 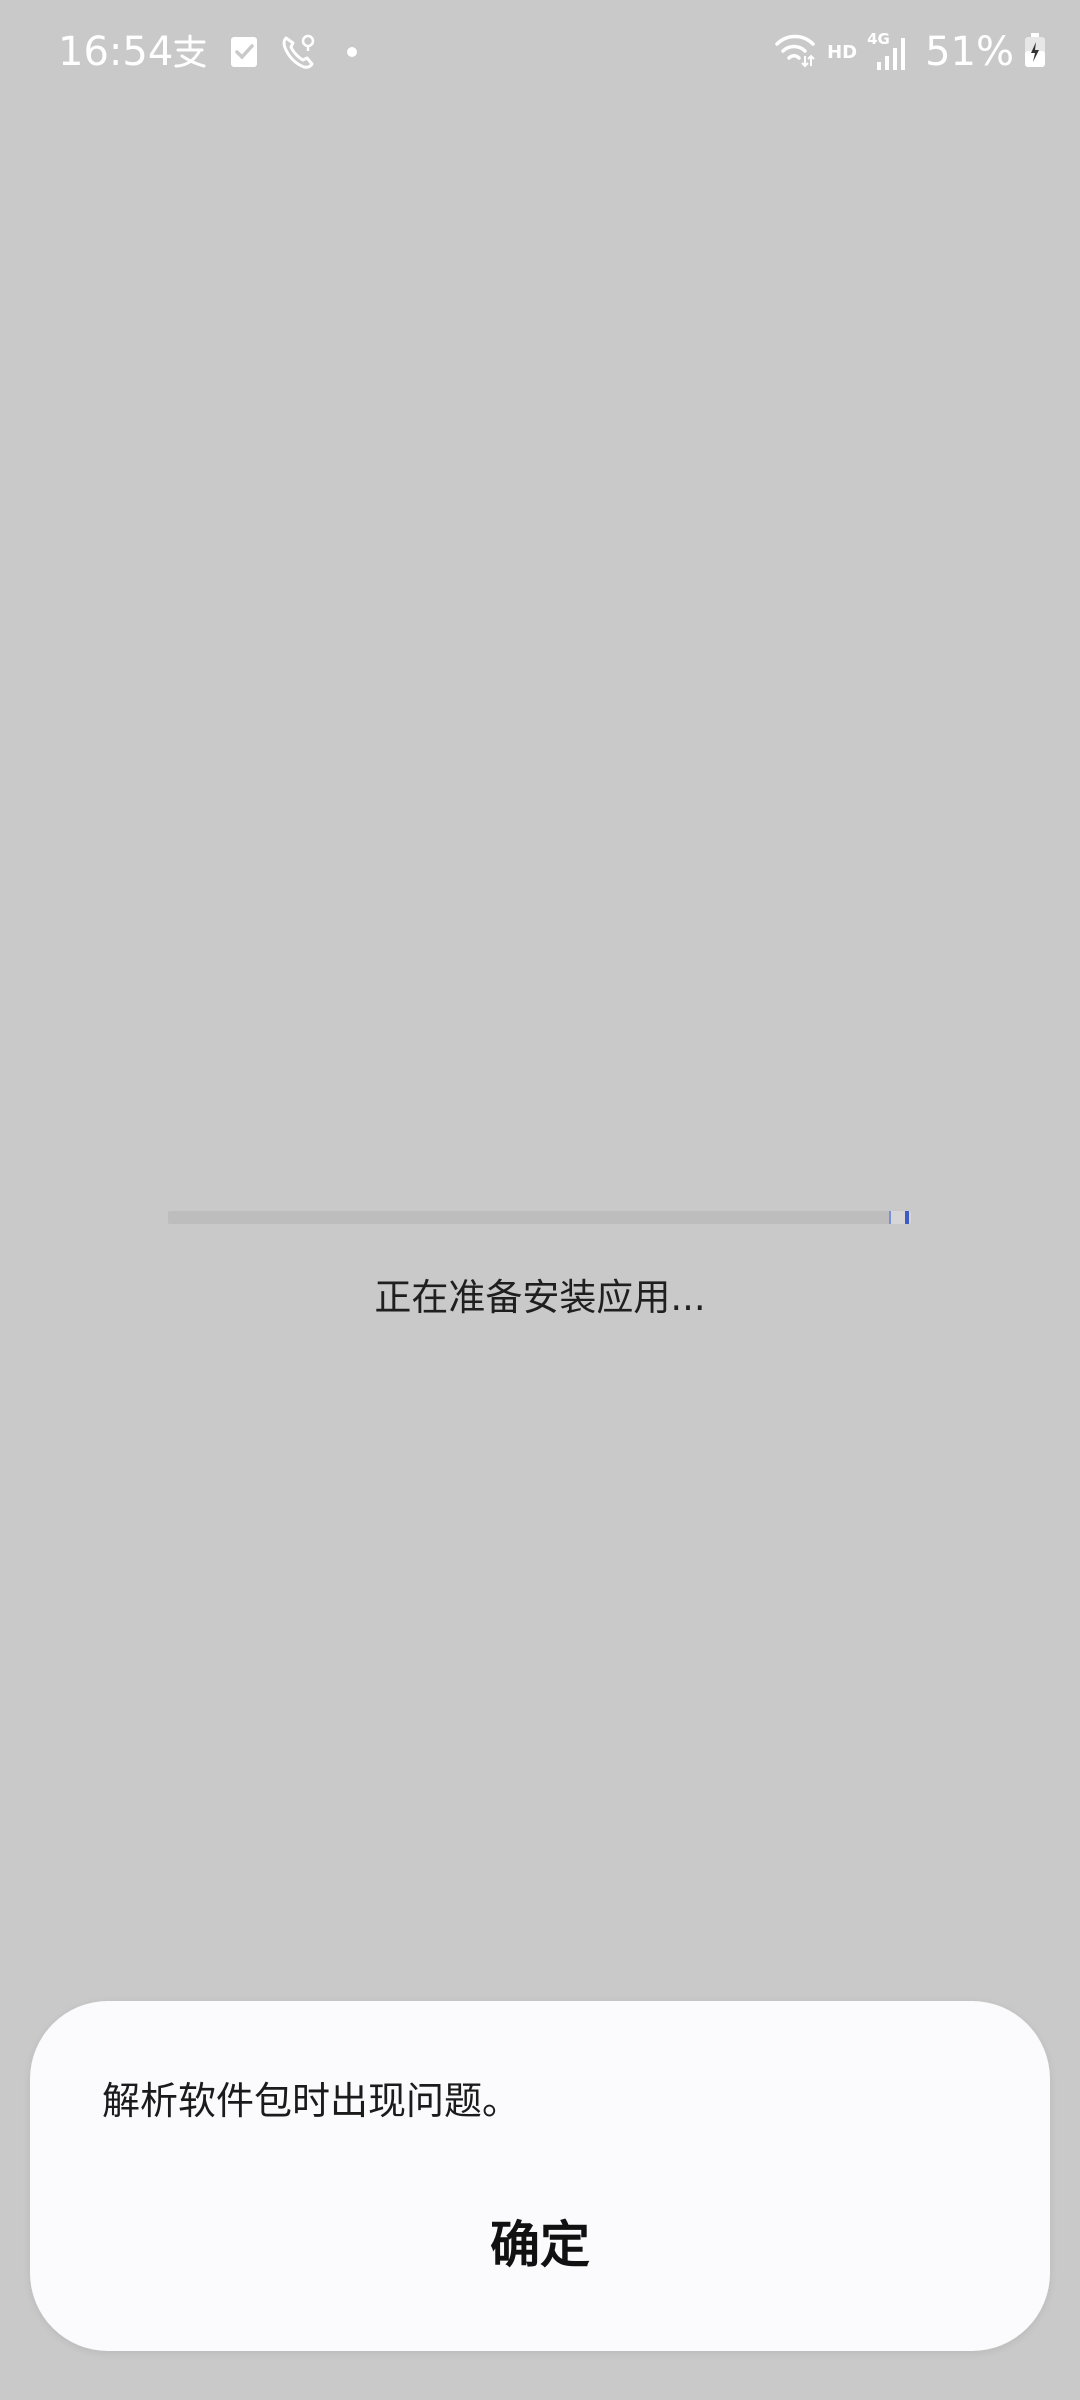 What do you see at coordinates (969, 52) in the screenshot?
I see `battery-percentage: 51%` at bounding box center [969, 52].